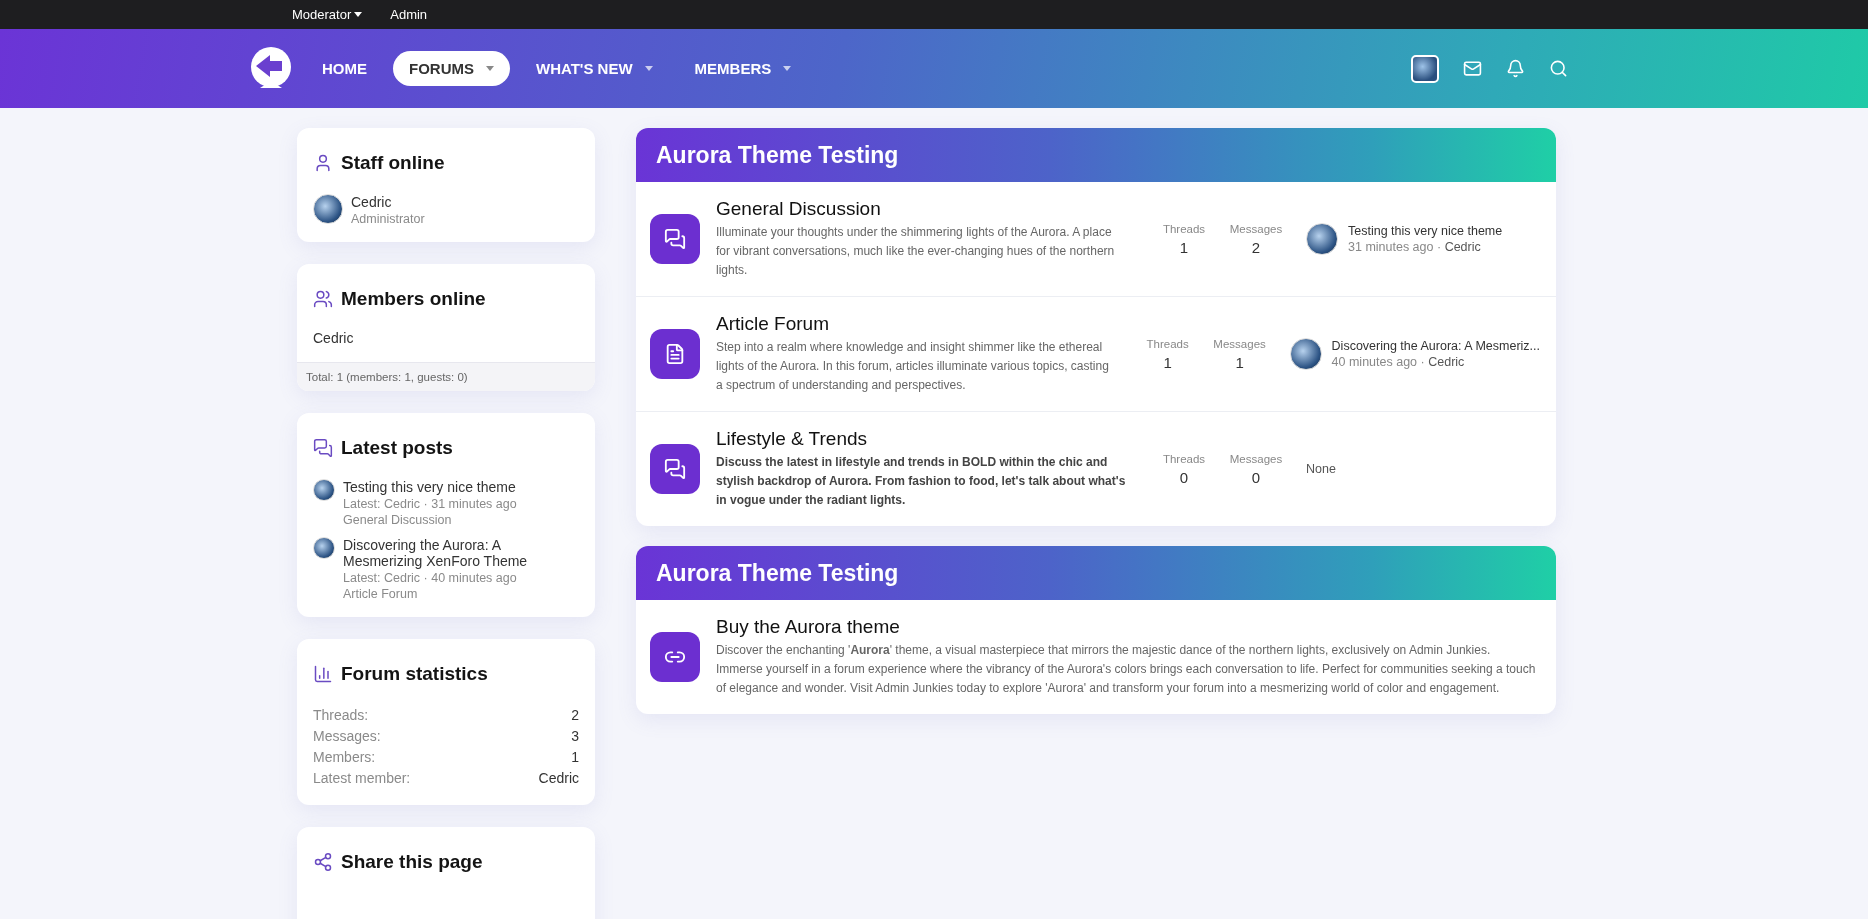 The height and width of the screenshot is (919, 1868). Describe the element at coordinates (461, 594) in the screenshot. I see `post-forum: Article Forum` at that location.